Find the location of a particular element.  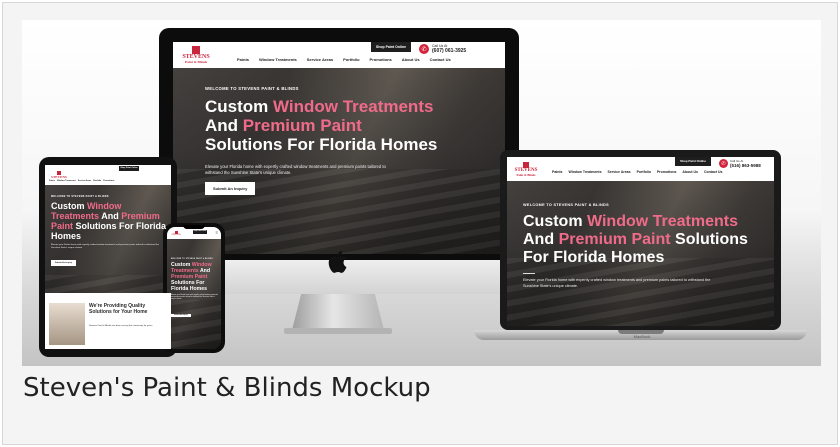

phone-notch is located at coordinates (194, 227).